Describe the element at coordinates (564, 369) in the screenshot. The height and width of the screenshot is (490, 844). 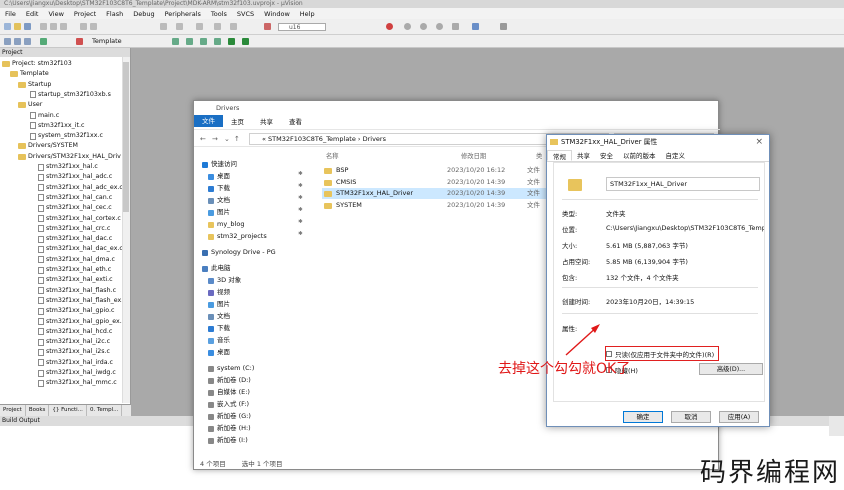
I see `annotation-text: 去掉这个勾勾就OK了` at that location.